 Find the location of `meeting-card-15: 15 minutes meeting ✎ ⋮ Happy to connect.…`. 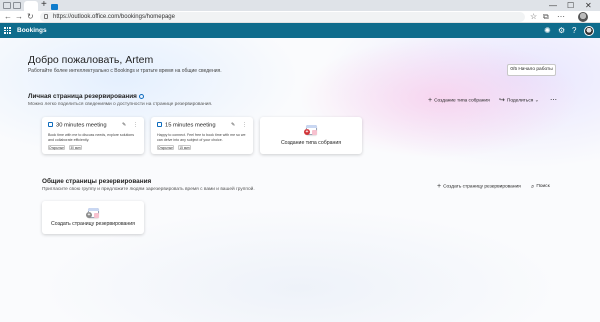

meeting-card-15: 15 minutes meeting ✎ ⋮ Happy to connect.… is located at coordinates (202, 135).